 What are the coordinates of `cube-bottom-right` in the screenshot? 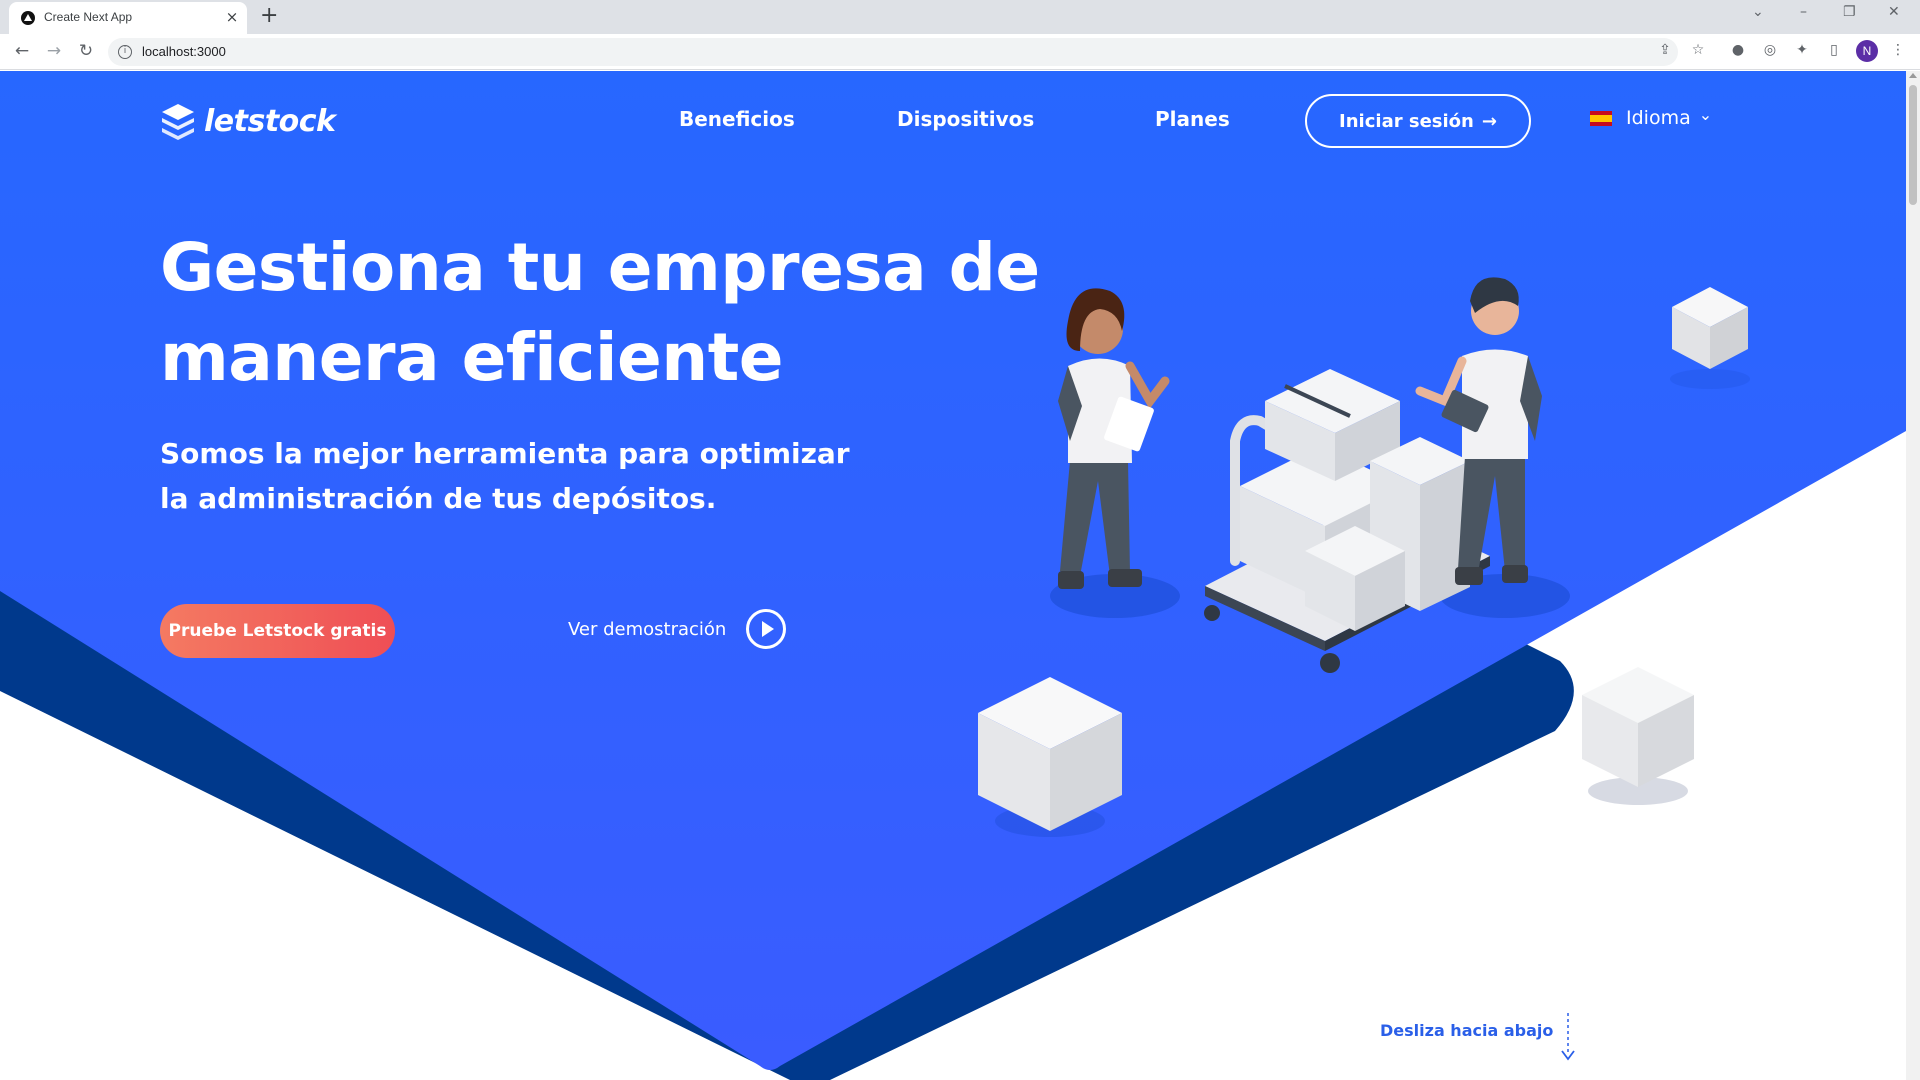 It's located at (1638, 736).